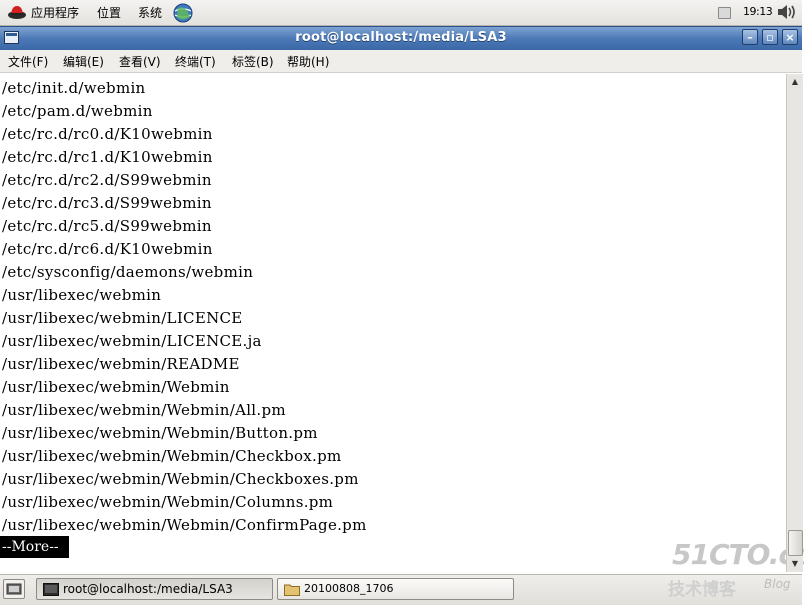 This screenshot has width=804, height=605. I want to click on close-button: ×, so click(790, 37).